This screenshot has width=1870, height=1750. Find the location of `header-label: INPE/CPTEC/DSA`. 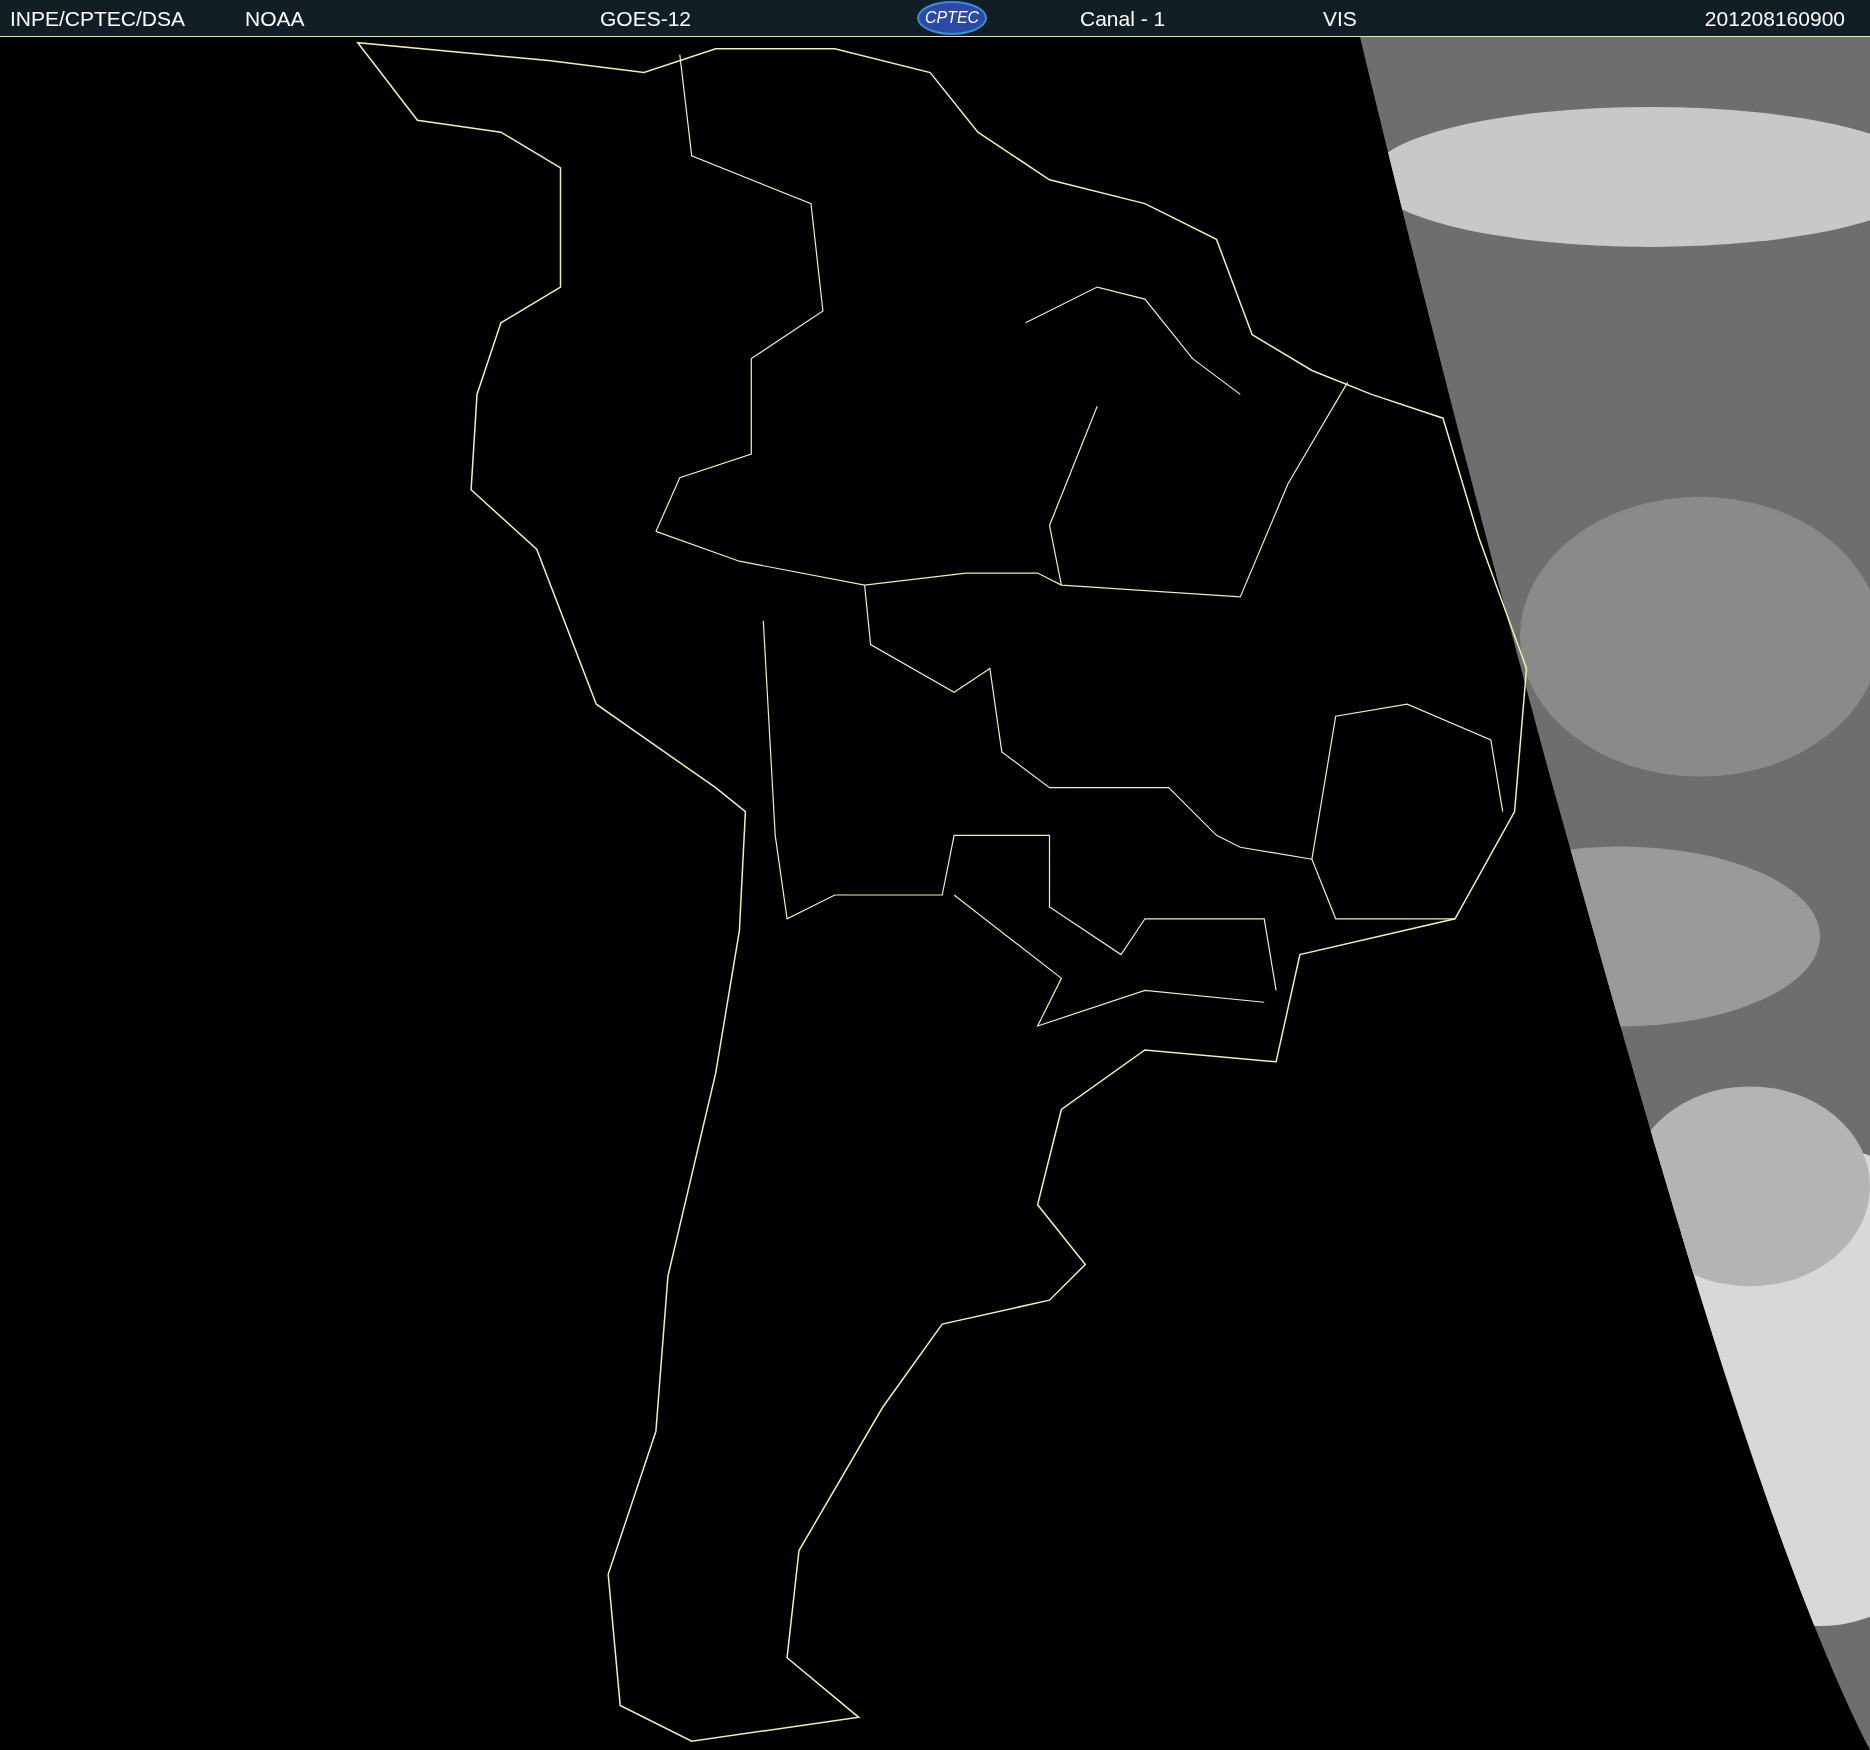

header-label: INPE/CPTEC/DSA is located at coordinates (98, 18).